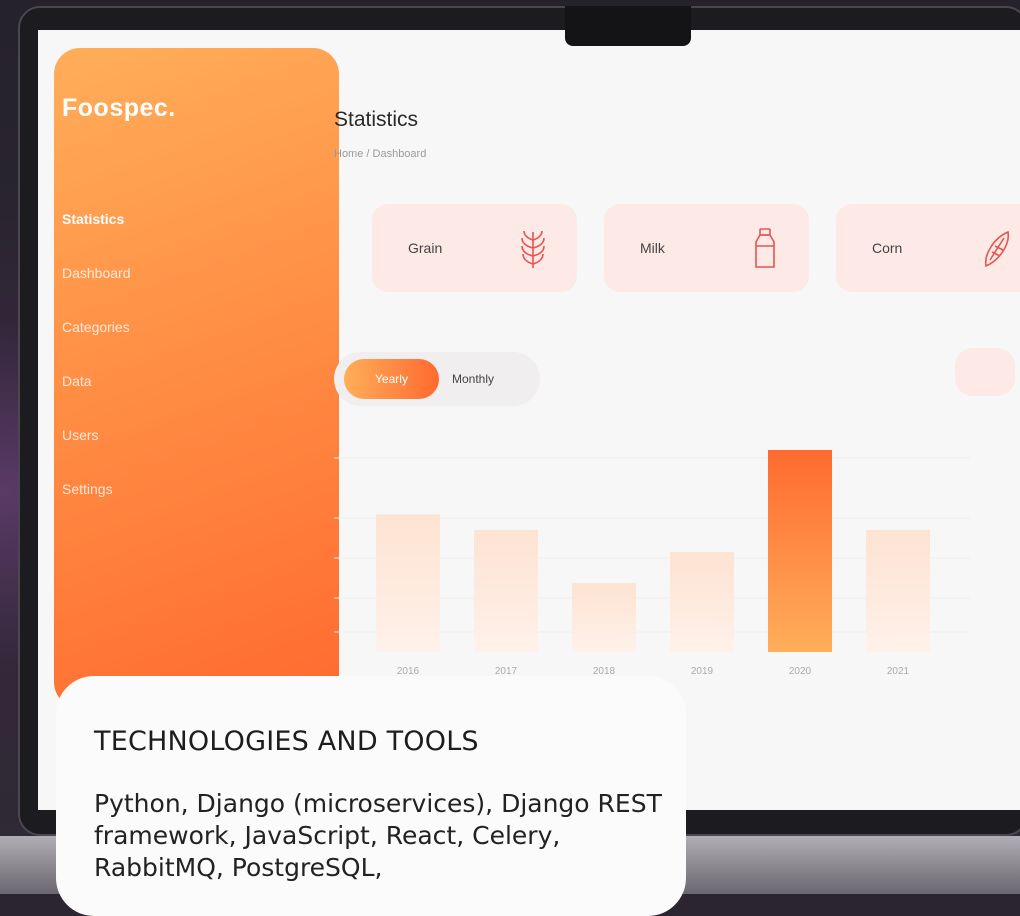 The image size is (1020, 916). I want to click on bar-2018, so click(604, 617).